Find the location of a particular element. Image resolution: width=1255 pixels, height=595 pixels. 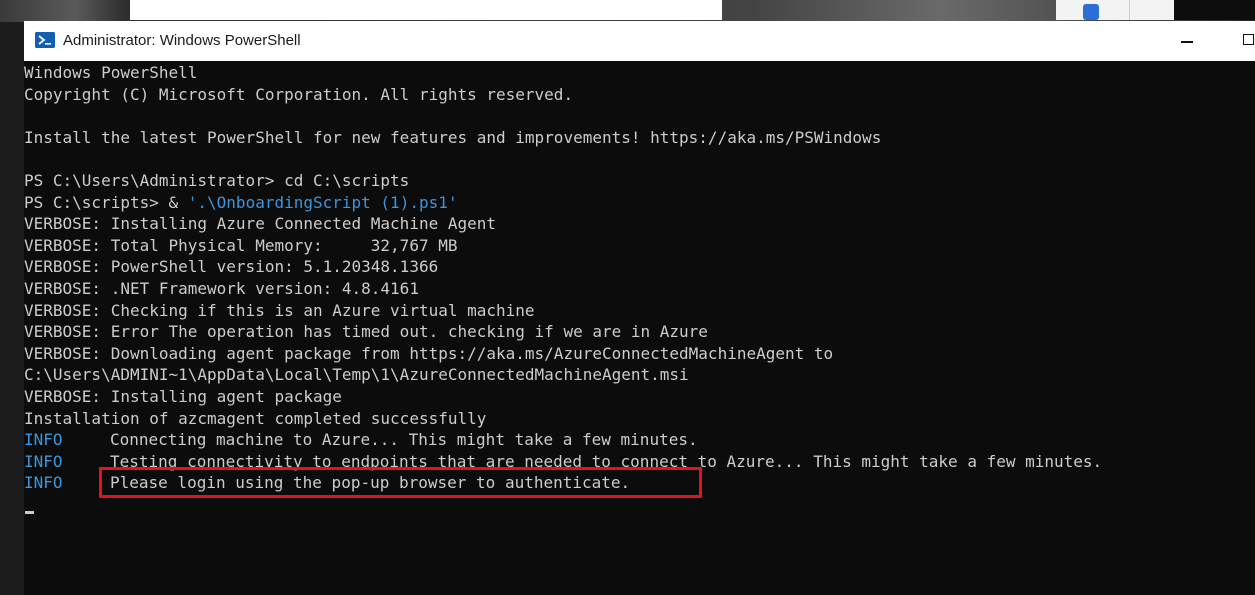

text-cursor is located at coordinates (29, 512).